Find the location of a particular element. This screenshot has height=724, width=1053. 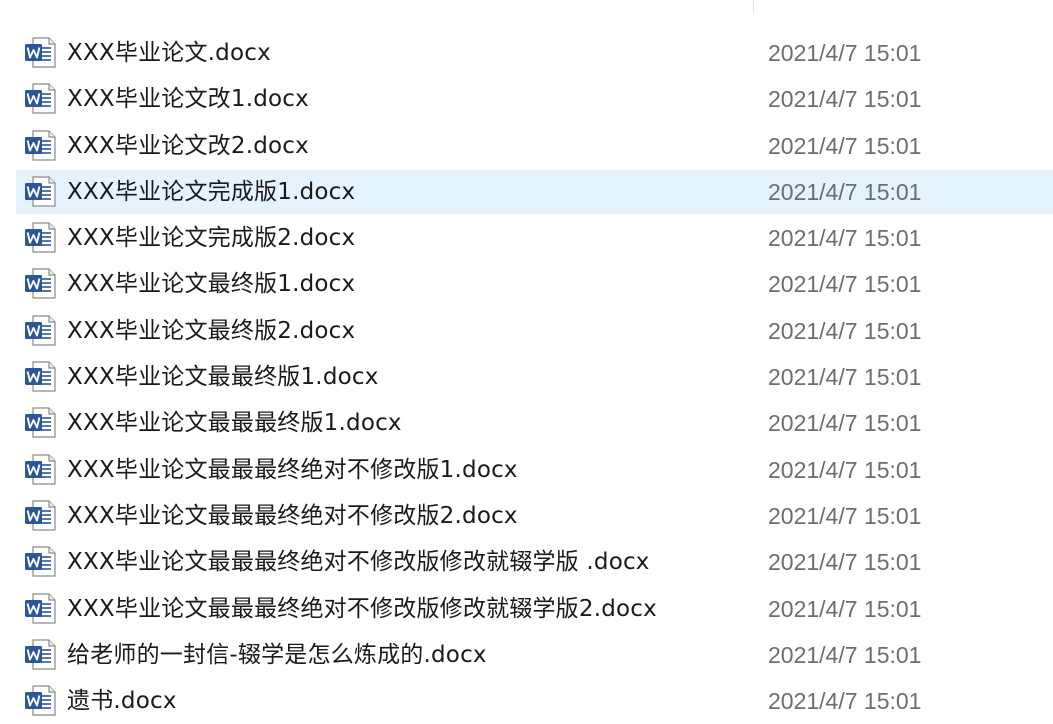

file-row: XXX毕业论文完成版1.docx 2021/4/7 15:01 is located at coordinates (526, 192).